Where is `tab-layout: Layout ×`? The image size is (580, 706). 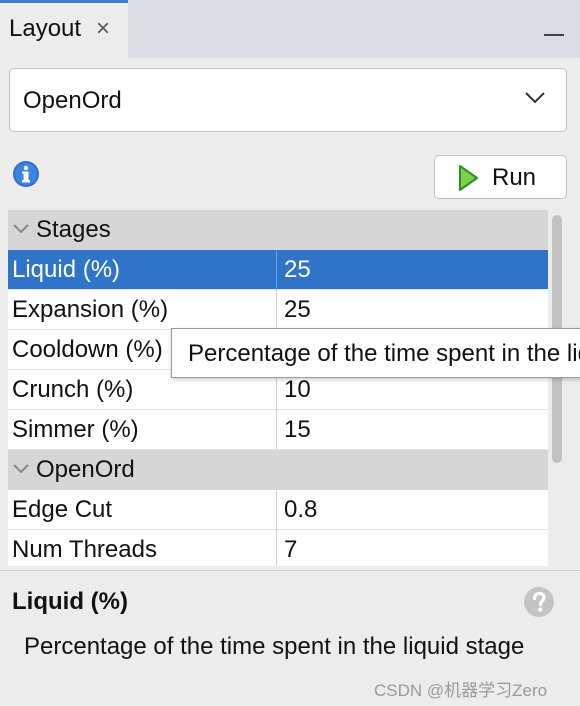 tab-layout: Layout × is located at coordinates (64, 29).